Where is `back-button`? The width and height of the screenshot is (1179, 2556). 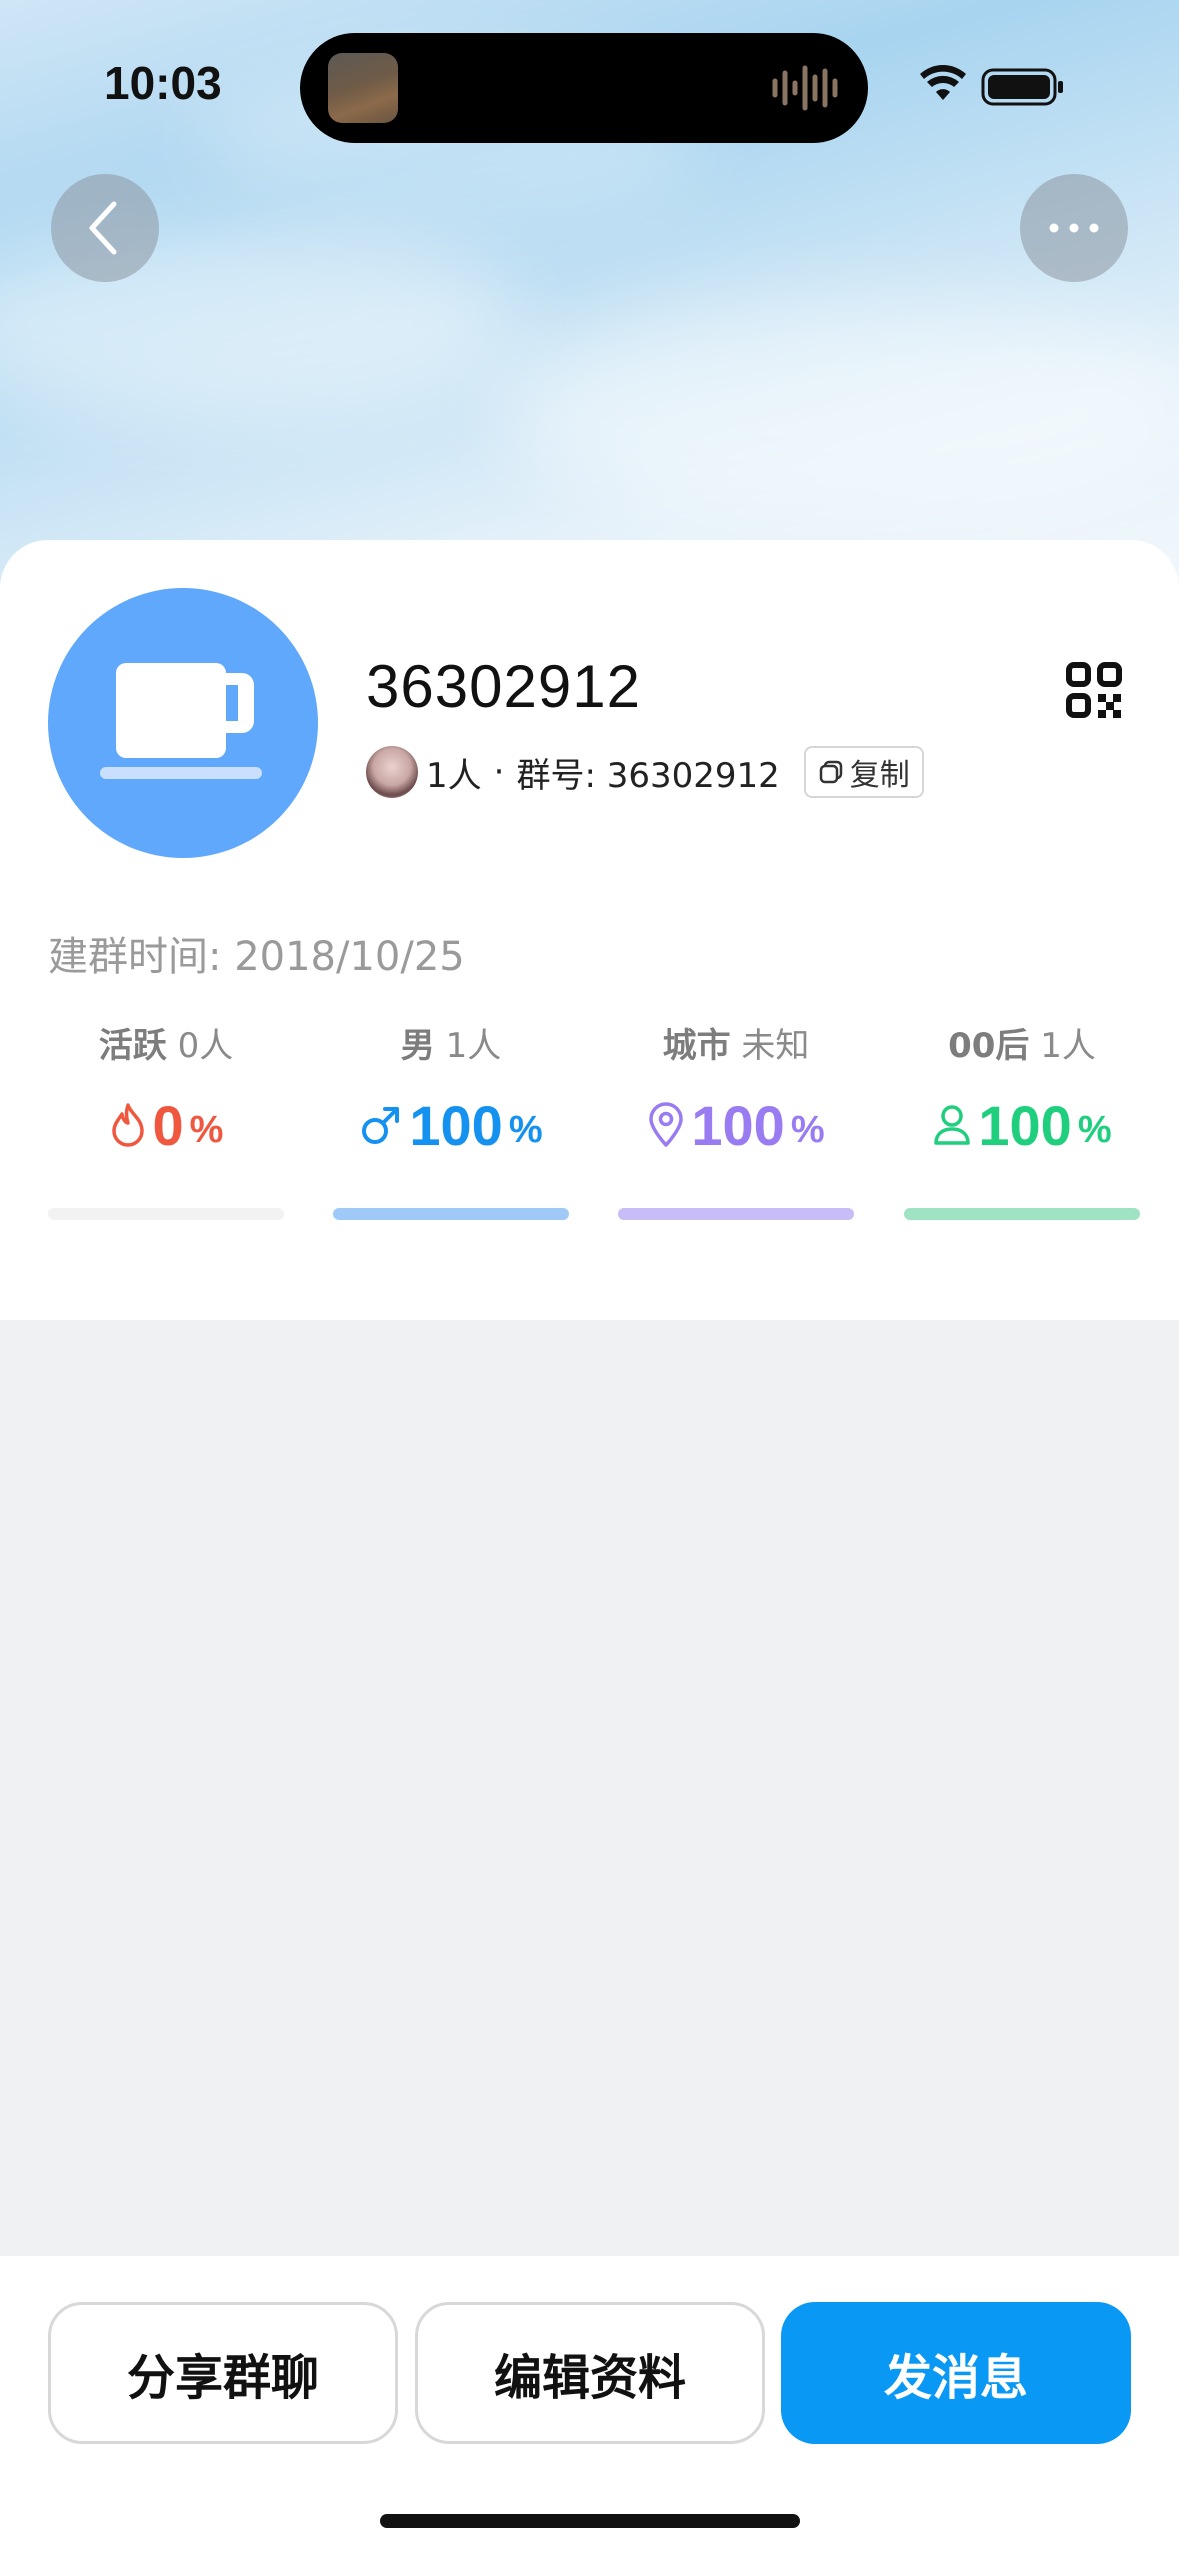 back-button is located at coordinates (105, 228).